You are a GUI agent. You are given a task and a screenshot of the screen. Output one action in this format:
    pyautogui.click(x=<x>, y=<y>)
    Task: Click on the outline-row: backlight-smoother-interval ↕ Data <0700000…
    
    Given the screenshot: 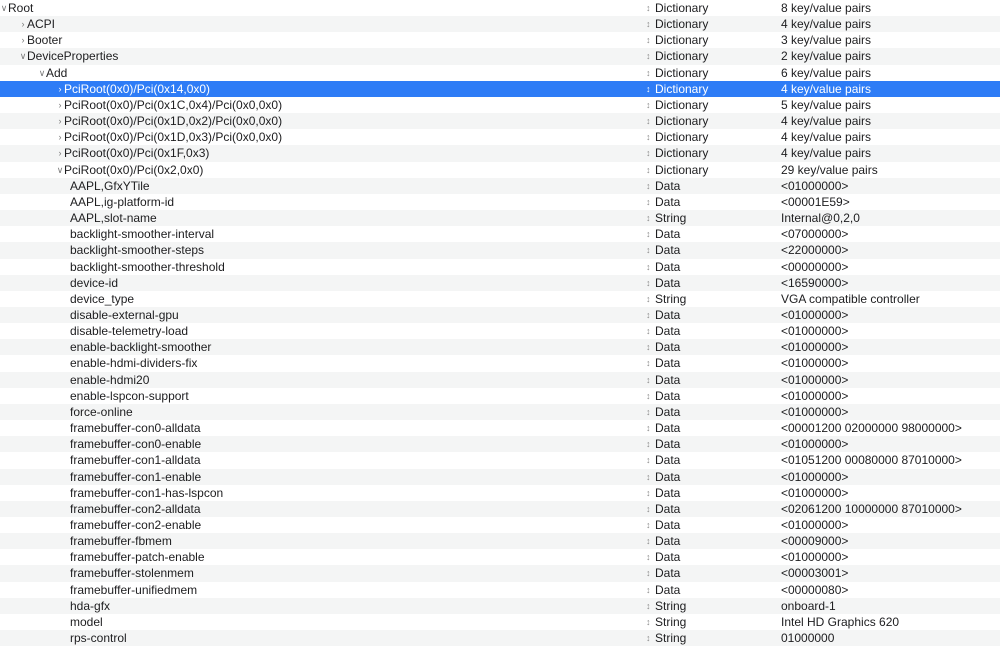 What is the action you would take?
    pyautogui.click(x=500, y=234)
    